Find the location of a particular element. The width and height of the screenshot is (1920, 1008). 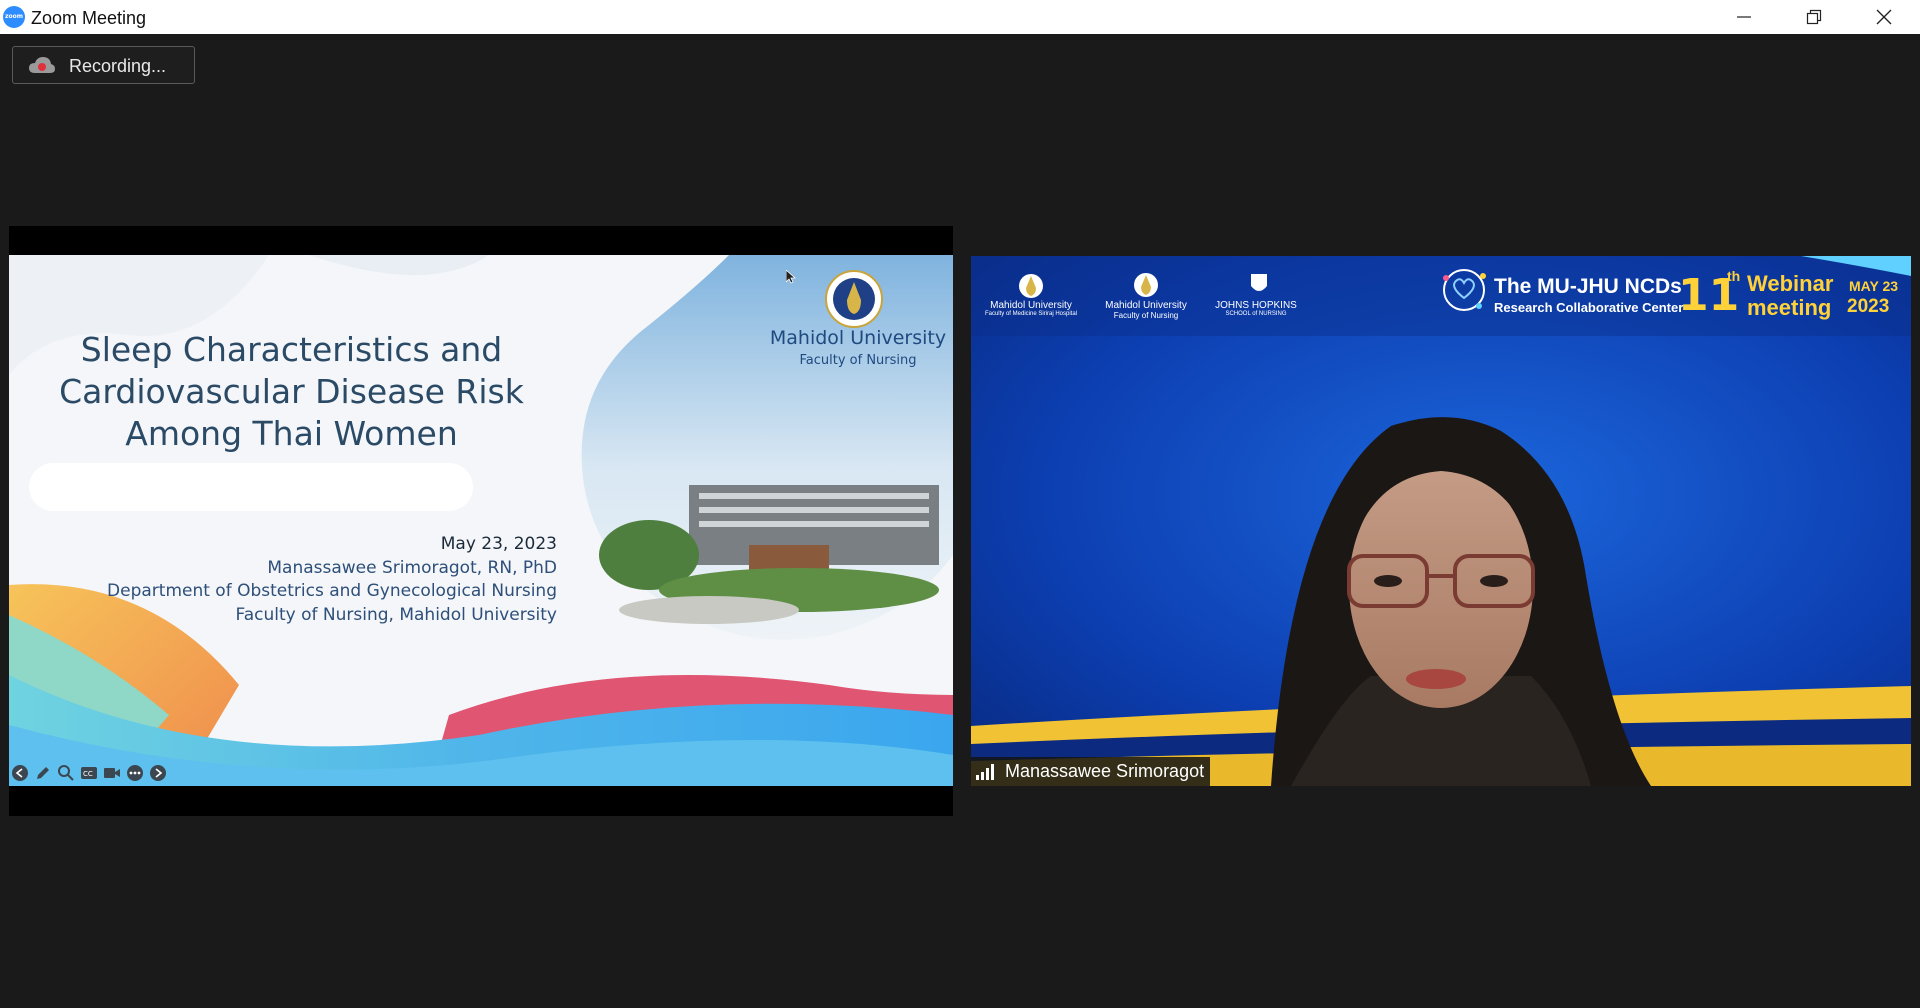

banner-event-line: Webinar is located at coordinates (1790, 283).